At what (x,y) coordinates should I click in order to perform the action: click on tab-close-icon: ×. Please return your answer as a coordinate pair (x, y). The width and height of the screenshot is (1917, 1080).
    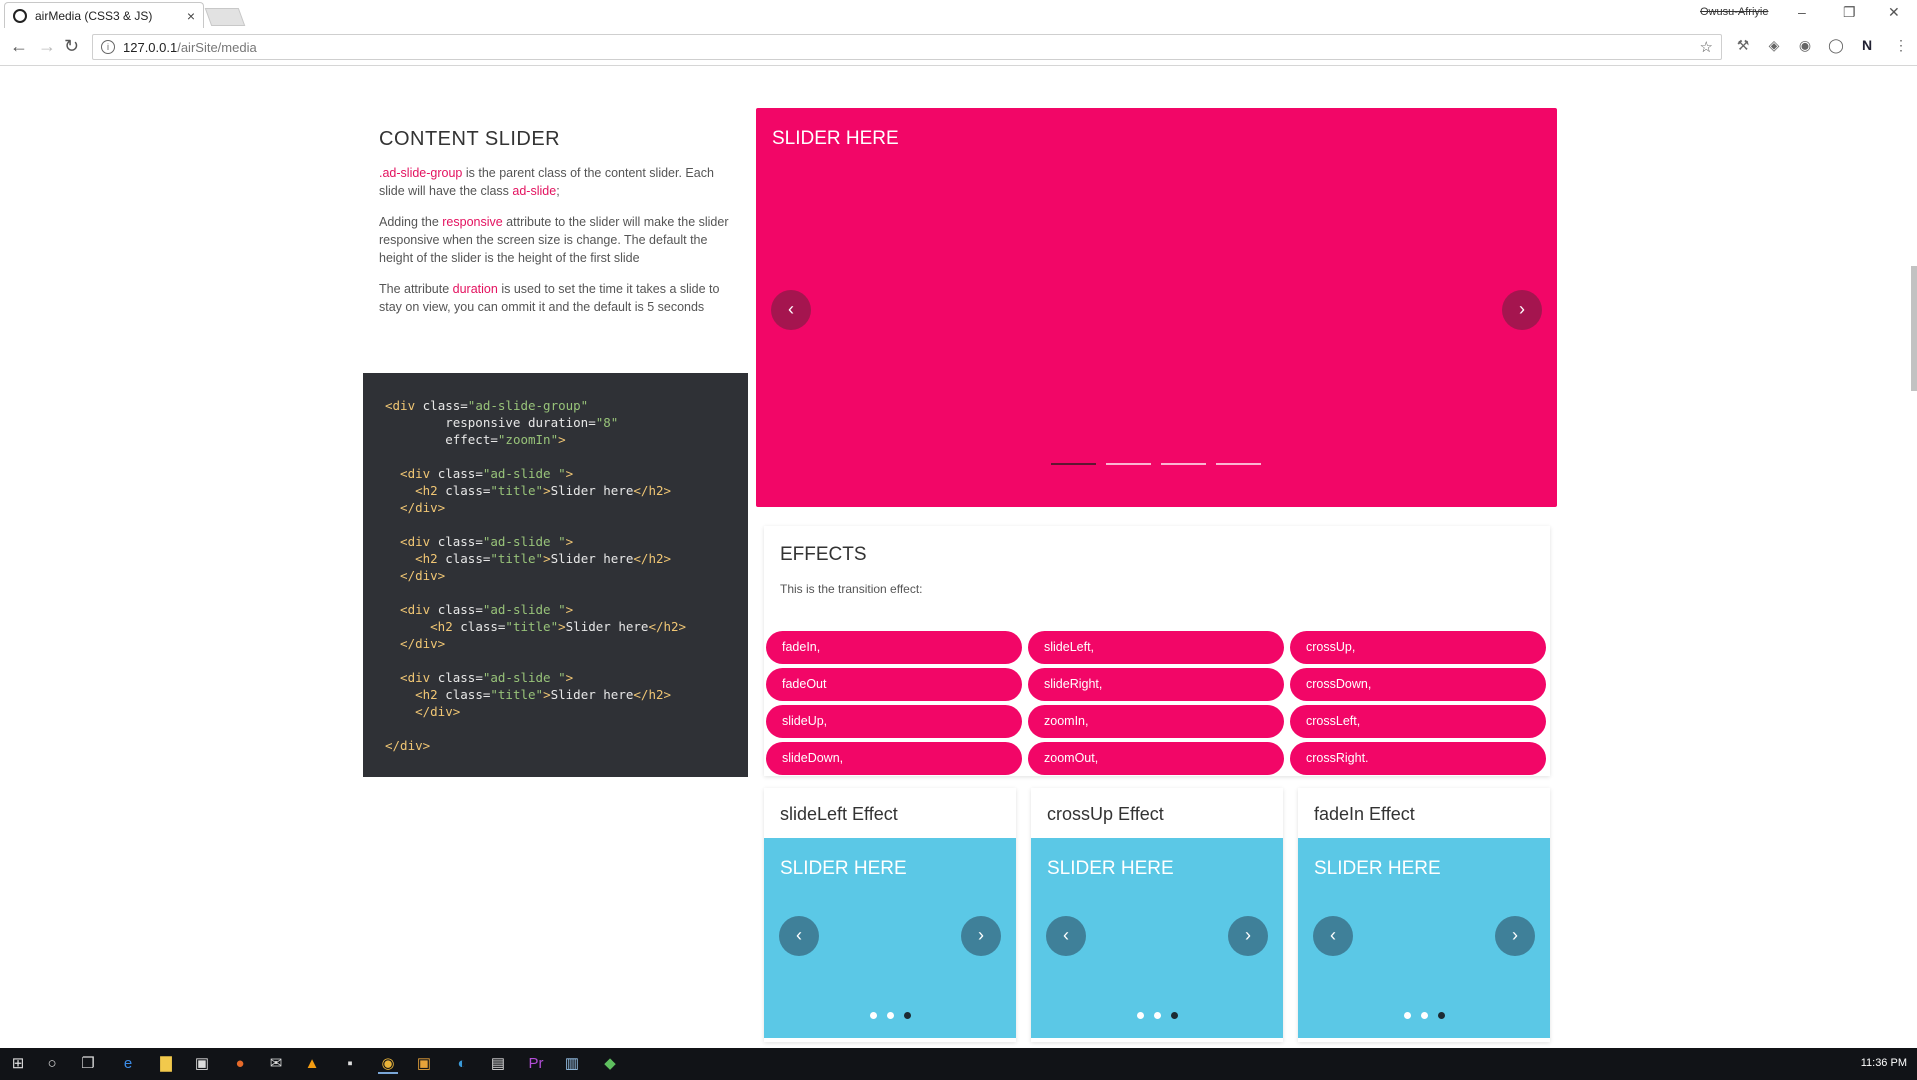
    Looking at the image, I should click on (191, 16).